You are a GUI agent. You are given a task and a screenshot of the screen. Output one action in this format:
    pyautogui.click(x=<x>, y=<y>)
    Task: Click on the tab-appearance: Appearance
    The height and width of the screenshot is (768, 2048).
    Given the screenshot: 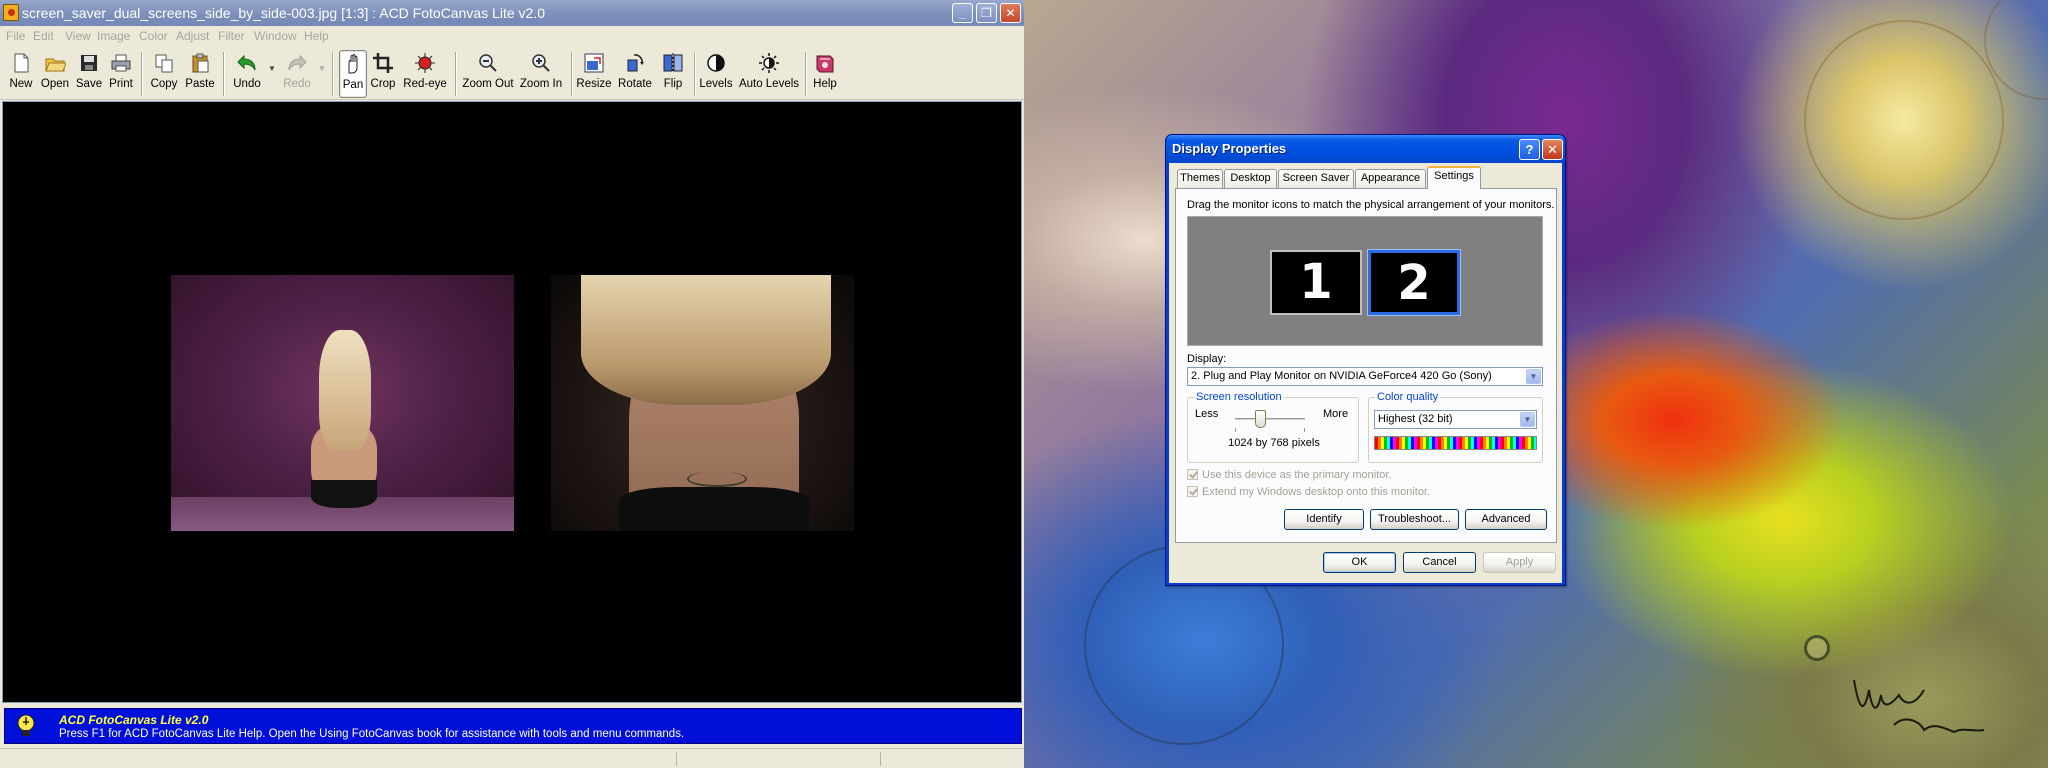 What is the action you would take?
    pyautogui.click(x=1390, y=178)
    